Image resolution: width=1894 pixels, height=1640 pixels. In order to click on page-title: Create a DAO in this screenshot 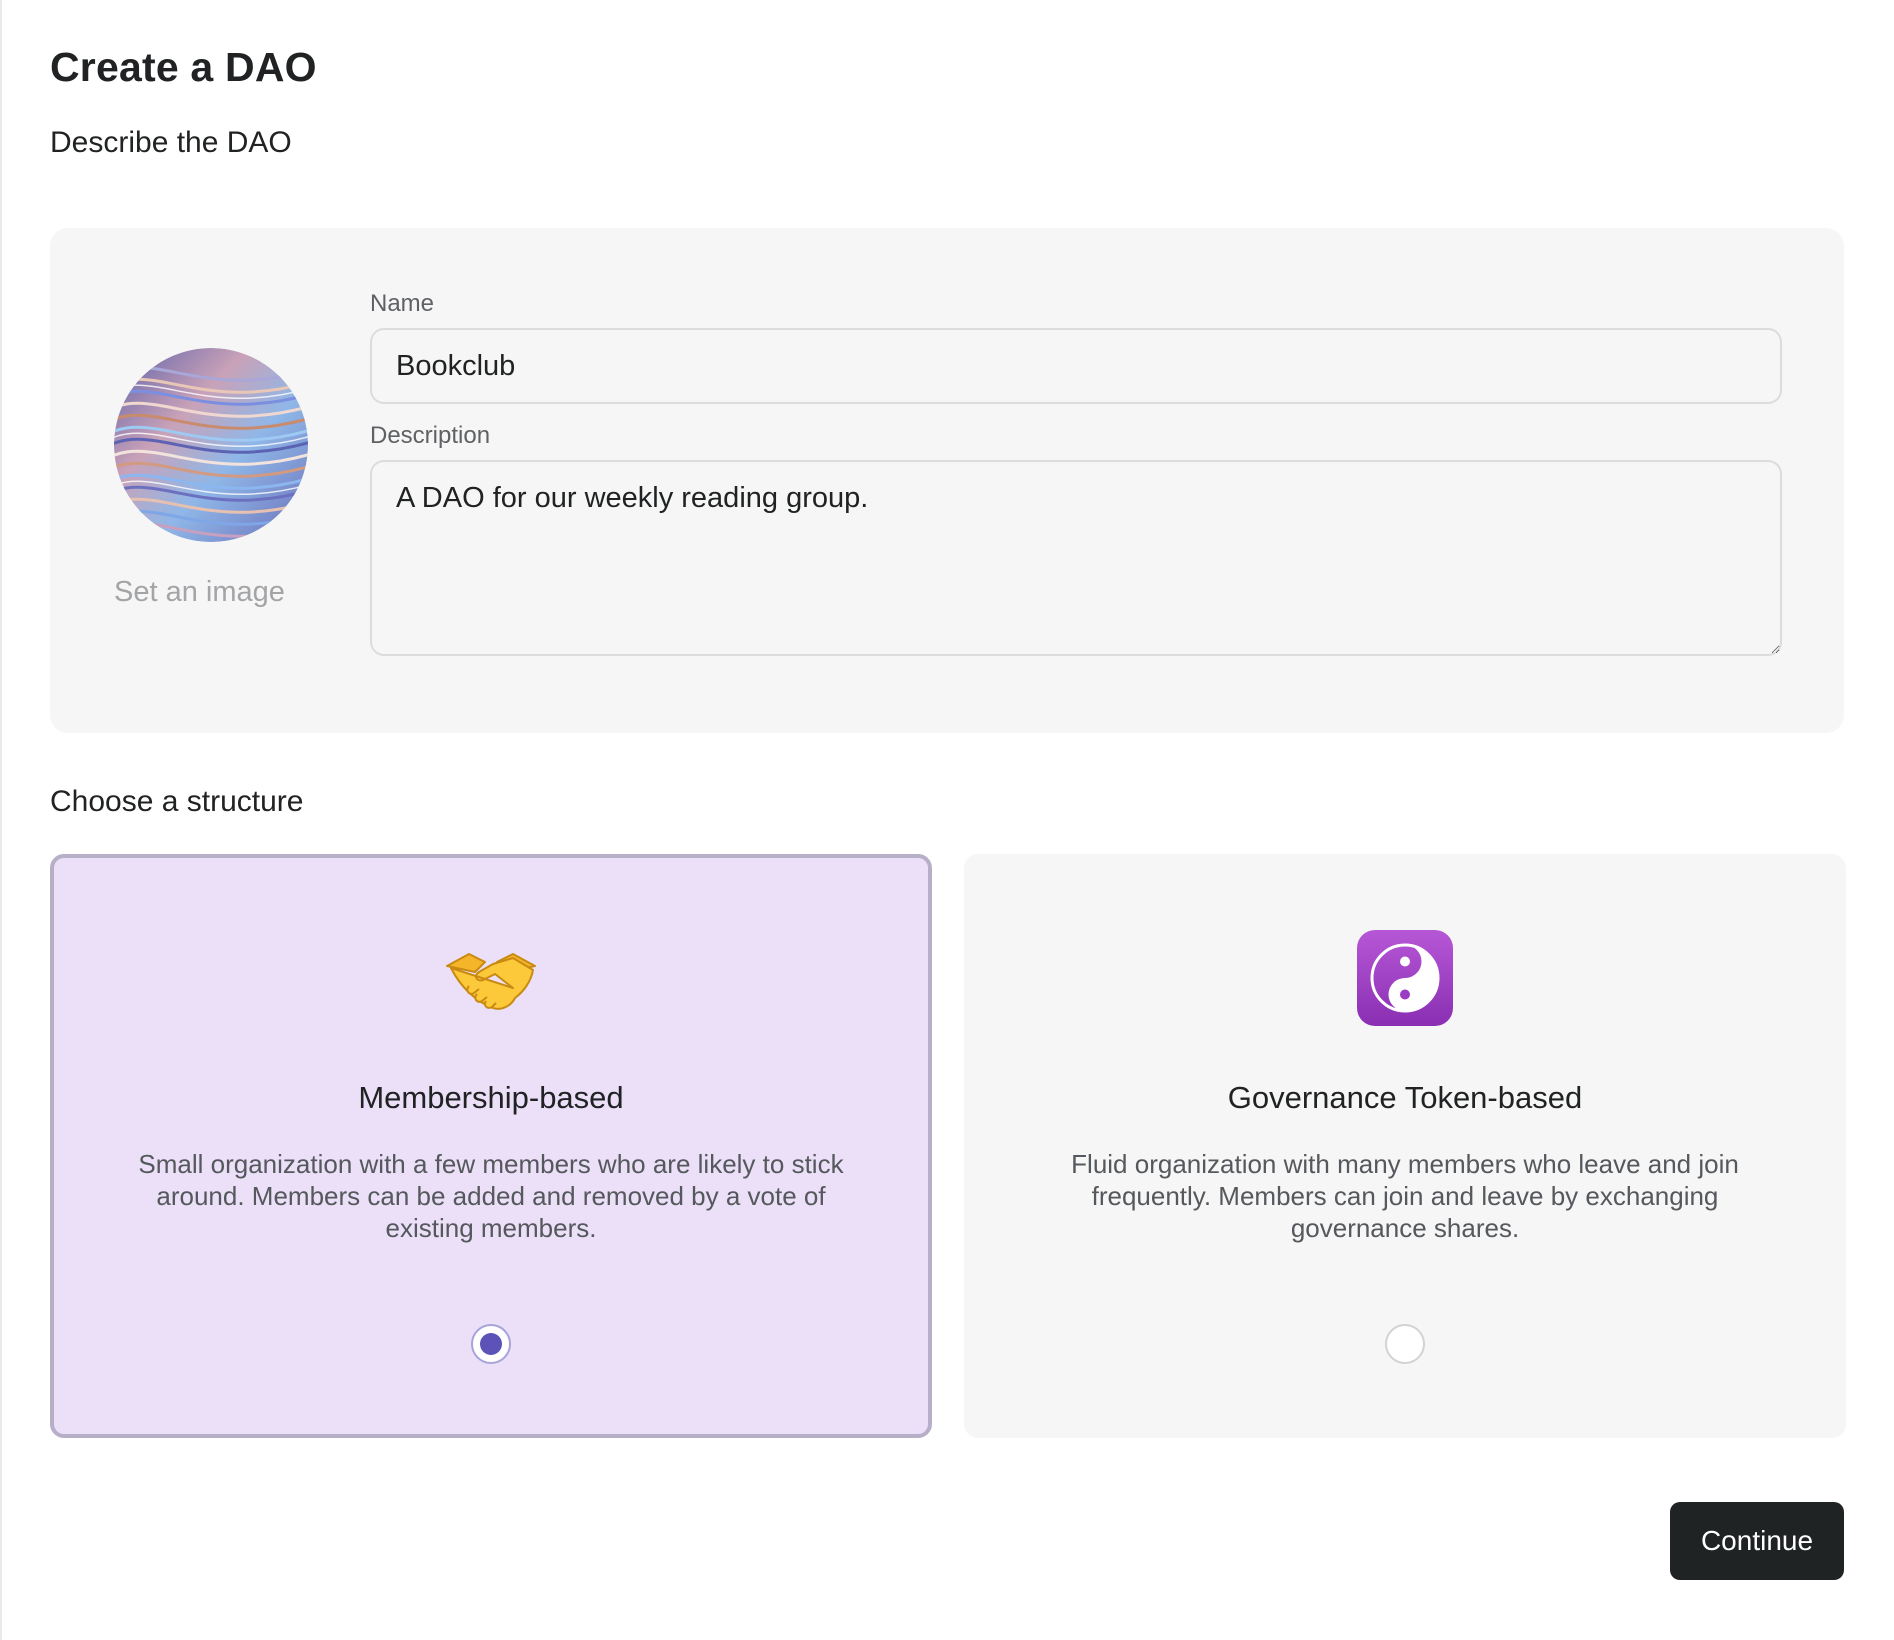, I will do `click(183, 67)`.